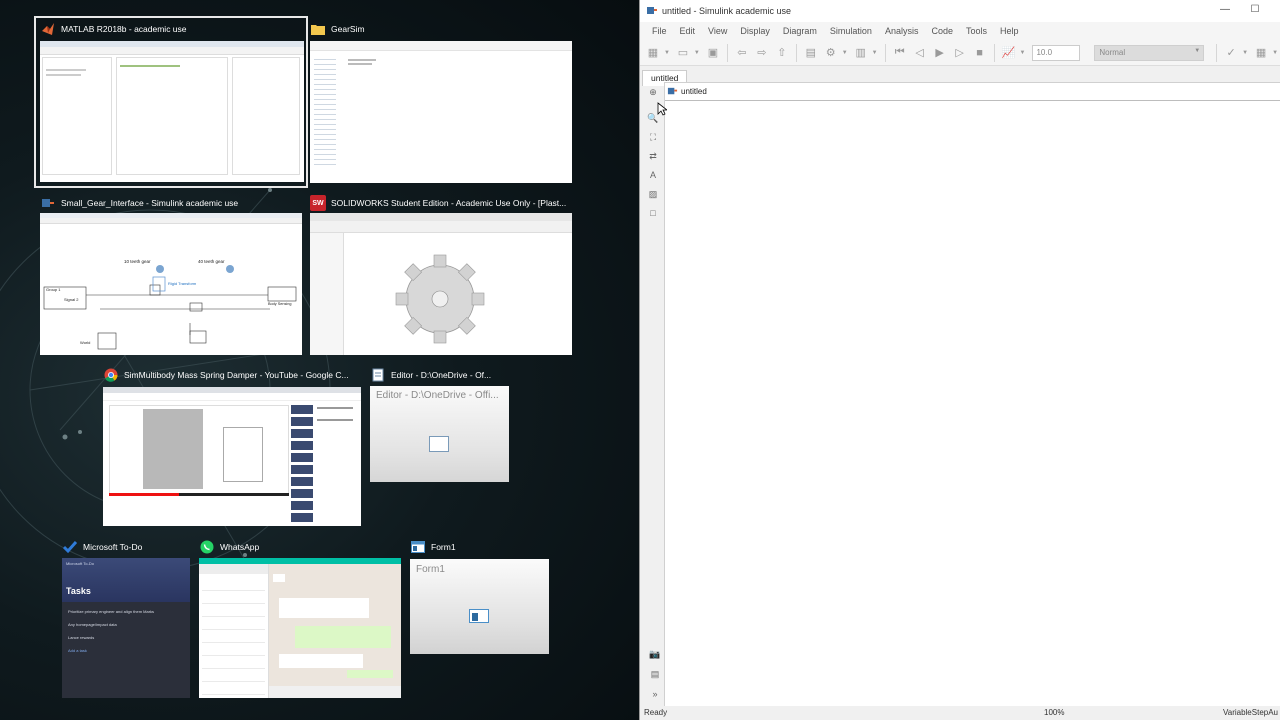 This screenshot has height=720, width=1280. I want to click on window-tile-whatsapp: WhatsApp, so click(300, 618).